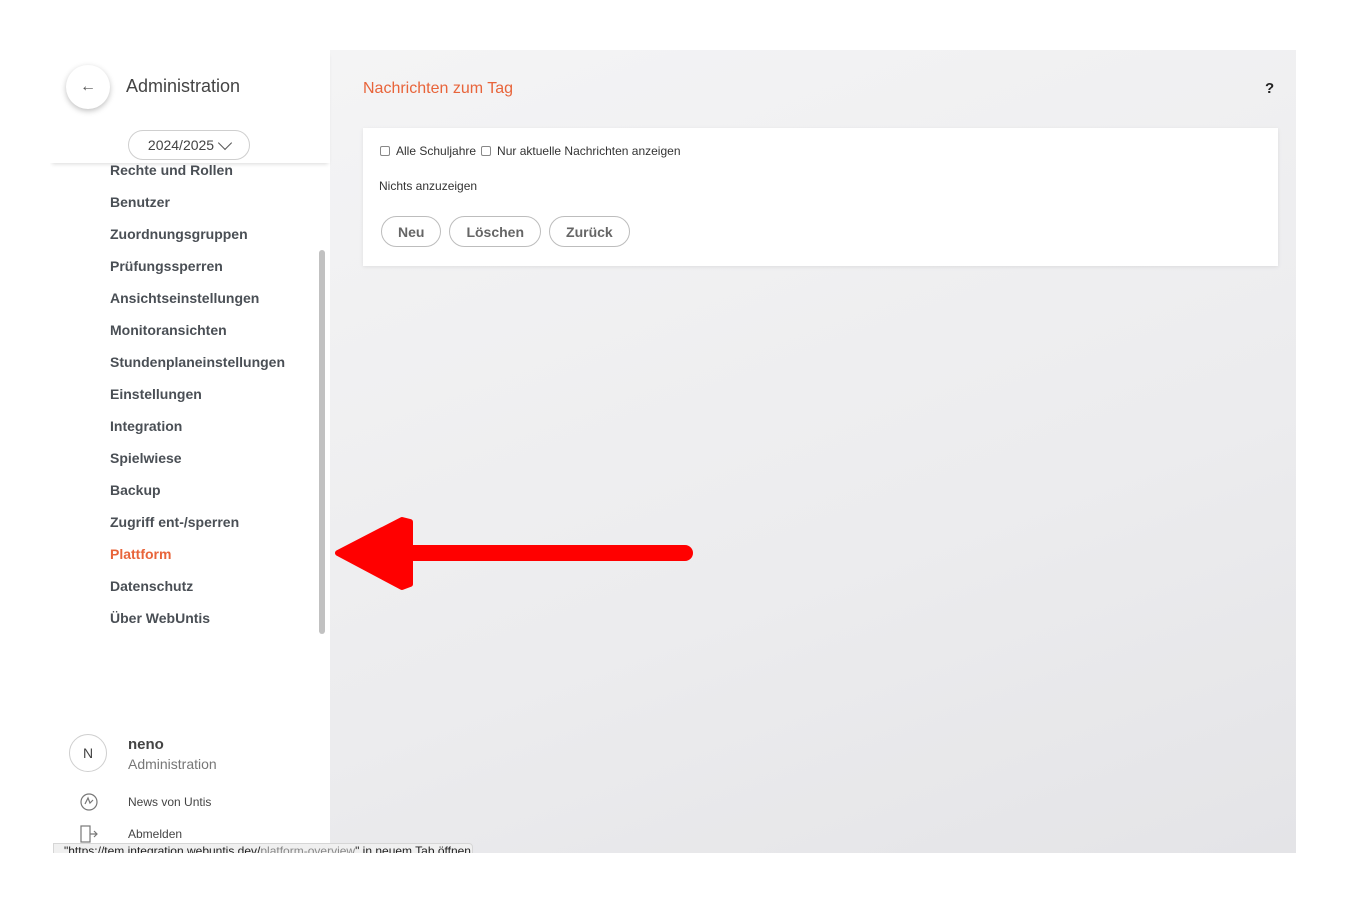 This screenshot has width=1346, height=903. What do you see at coordinates (413, 848) in the screenshot?
I see `status-url-suffix: " in neuem Tab öffnen` at bounding box center [413, 848].